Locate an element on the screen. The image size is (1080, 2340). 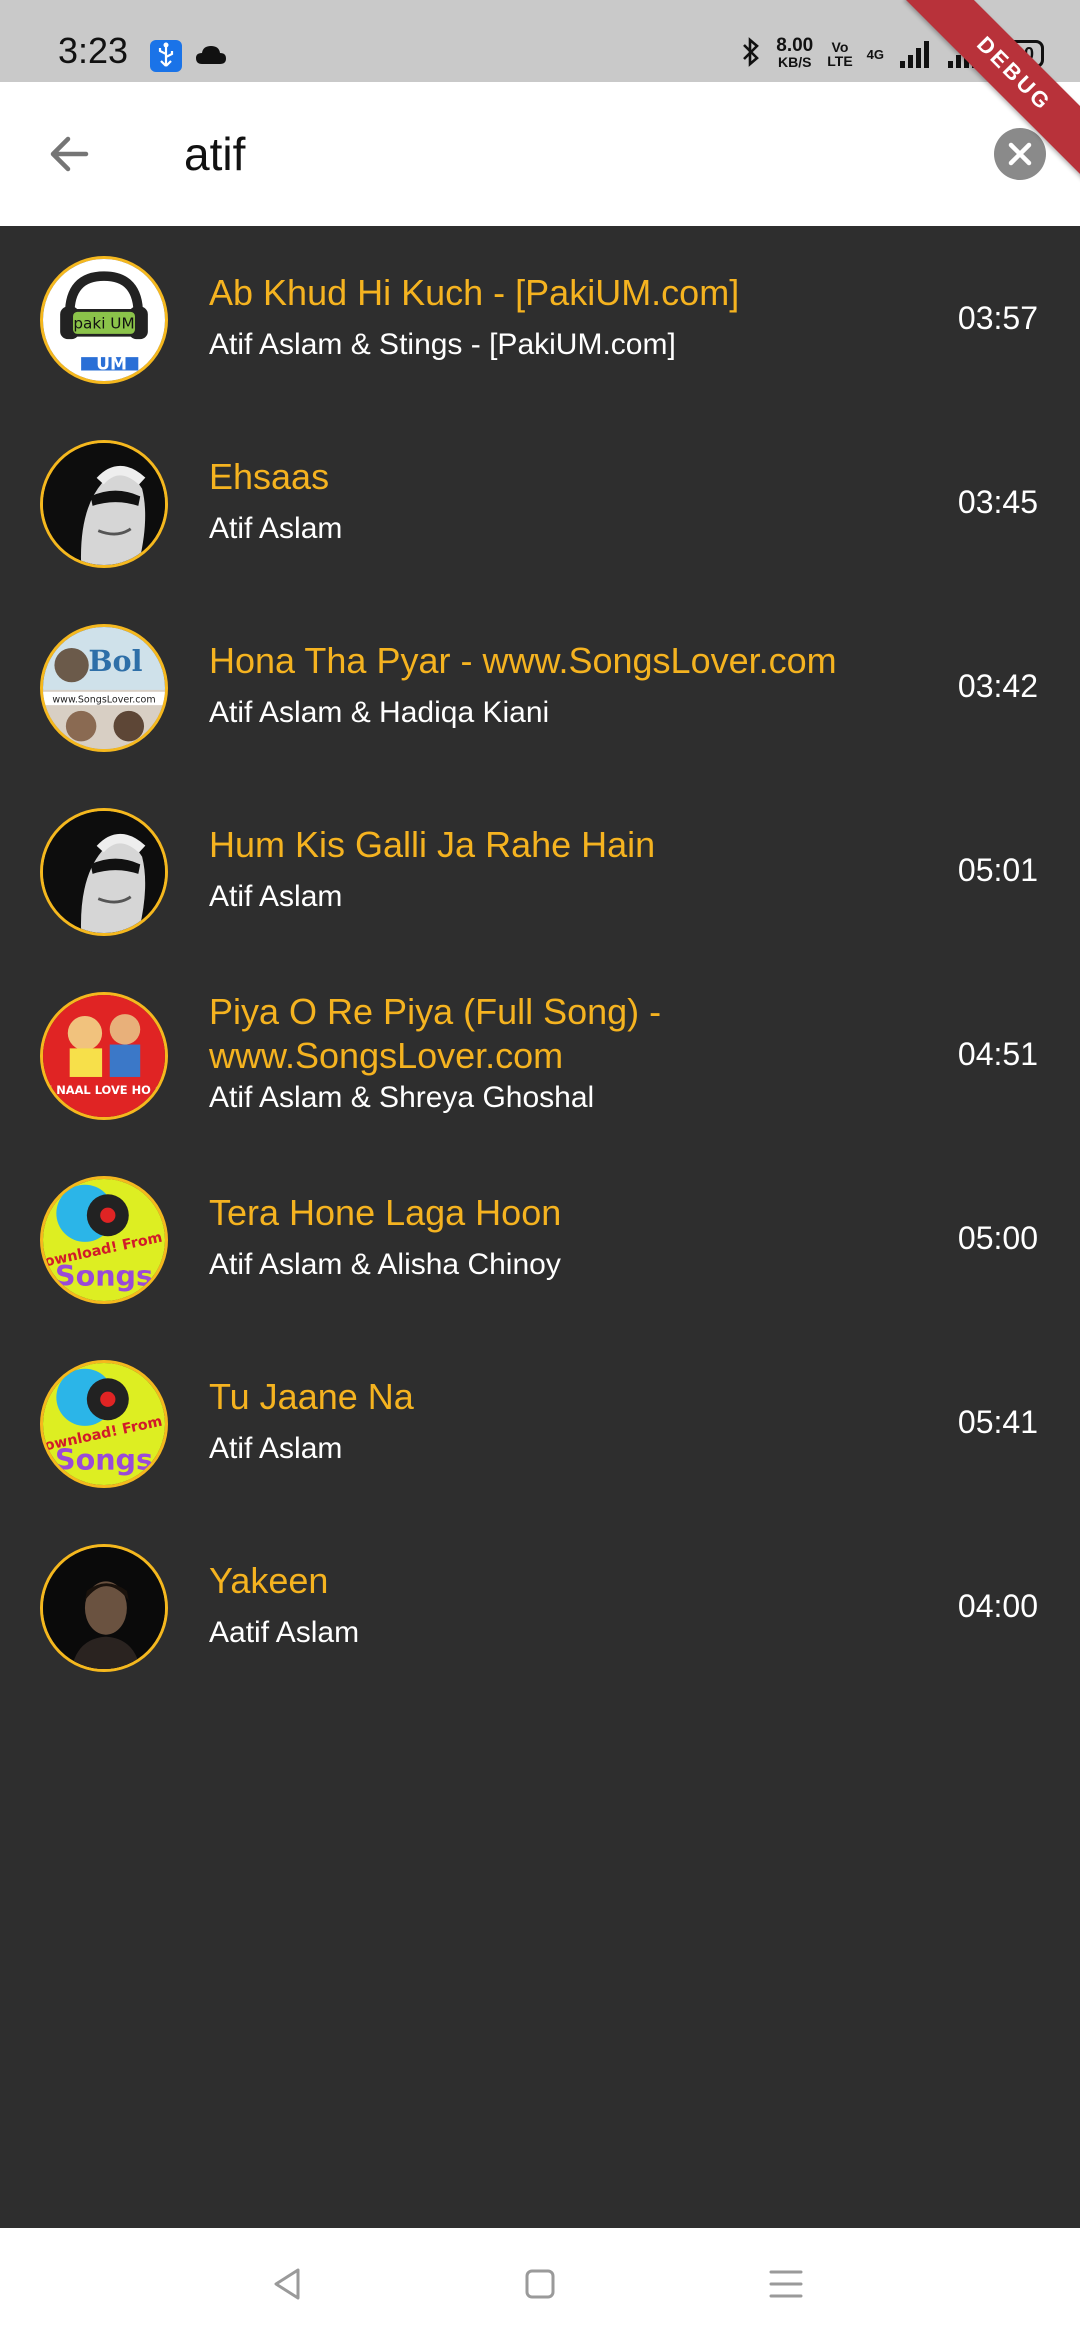
back-button is located at coordinates (70, 154).